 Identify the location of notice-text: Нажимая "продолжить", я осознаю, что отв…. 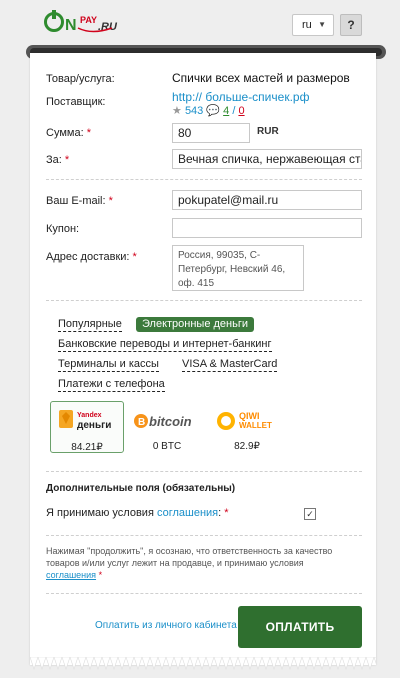
(201, 563).